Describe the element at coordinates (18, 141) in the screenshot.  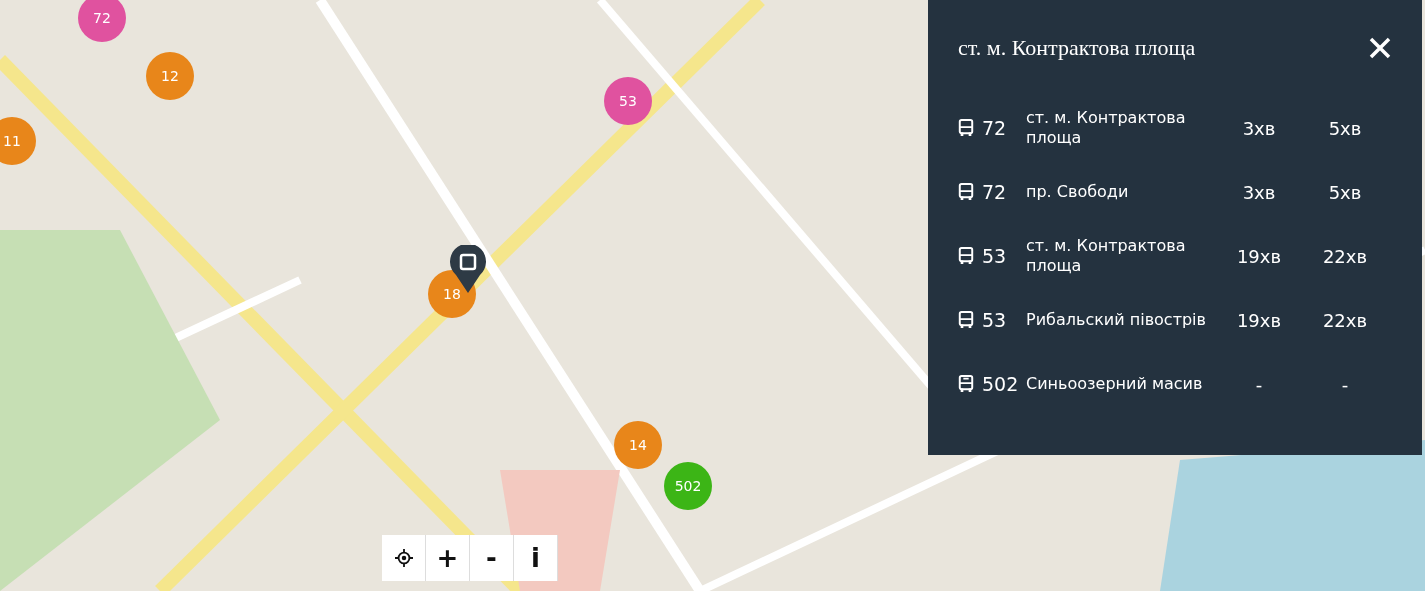
I see `vehicle-marker: 11` at that location.